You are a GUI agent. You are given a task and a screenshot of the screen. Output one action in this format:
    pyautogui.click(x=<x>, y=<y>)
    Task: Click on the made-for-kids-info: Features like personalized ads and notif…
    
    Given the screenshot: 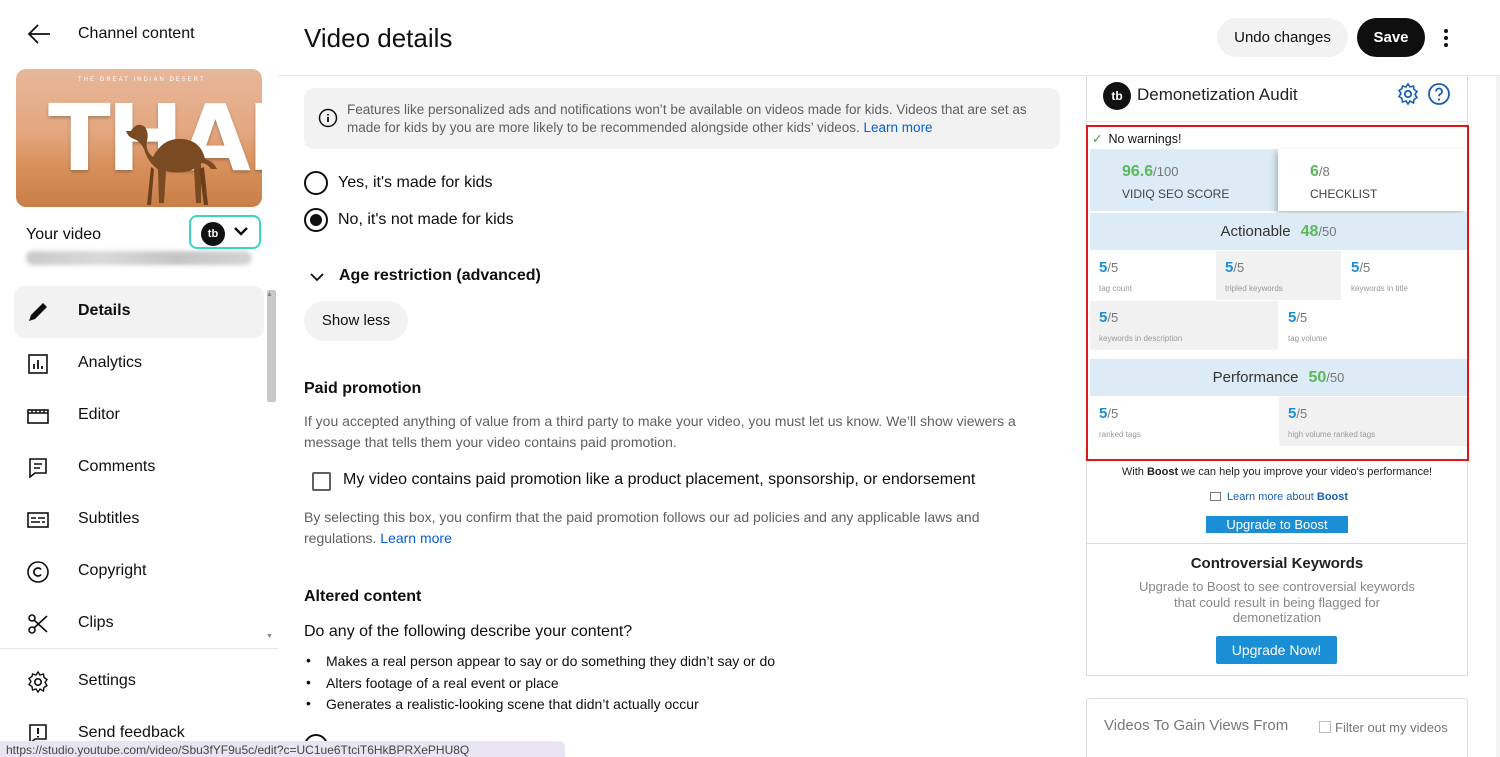 What is the action you would take?
    pyautogui.click(x=682, y=118)
    